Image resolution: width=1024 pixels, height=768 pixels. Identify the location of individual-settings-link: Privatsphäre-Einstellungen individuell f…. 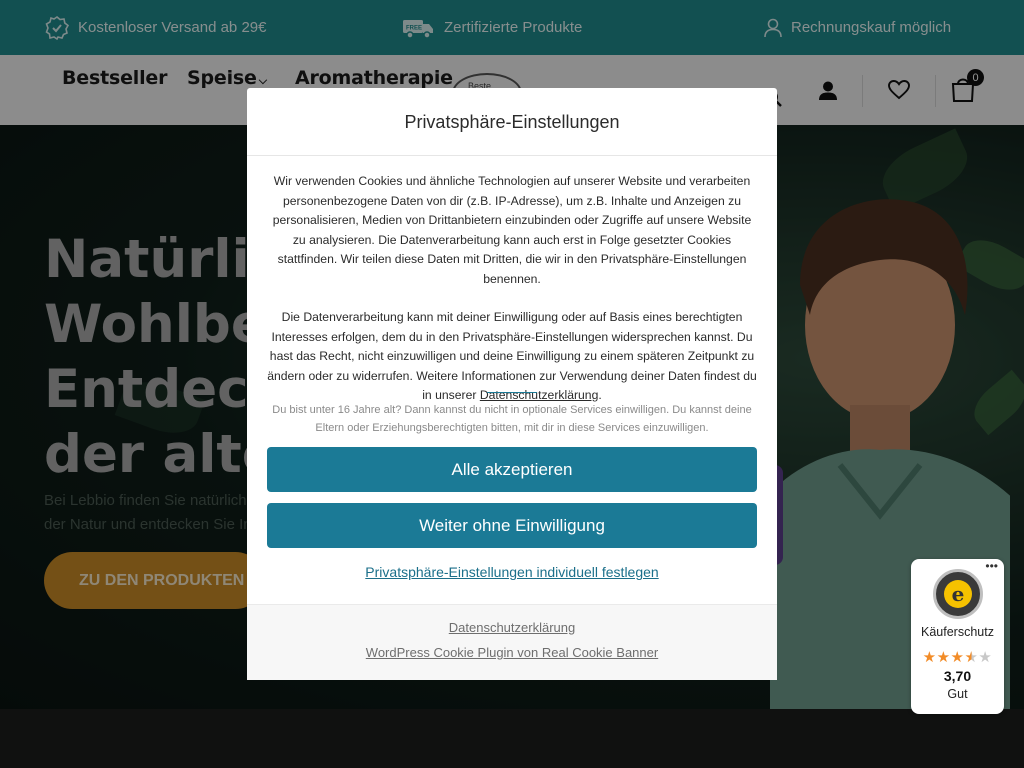
(512, 572).